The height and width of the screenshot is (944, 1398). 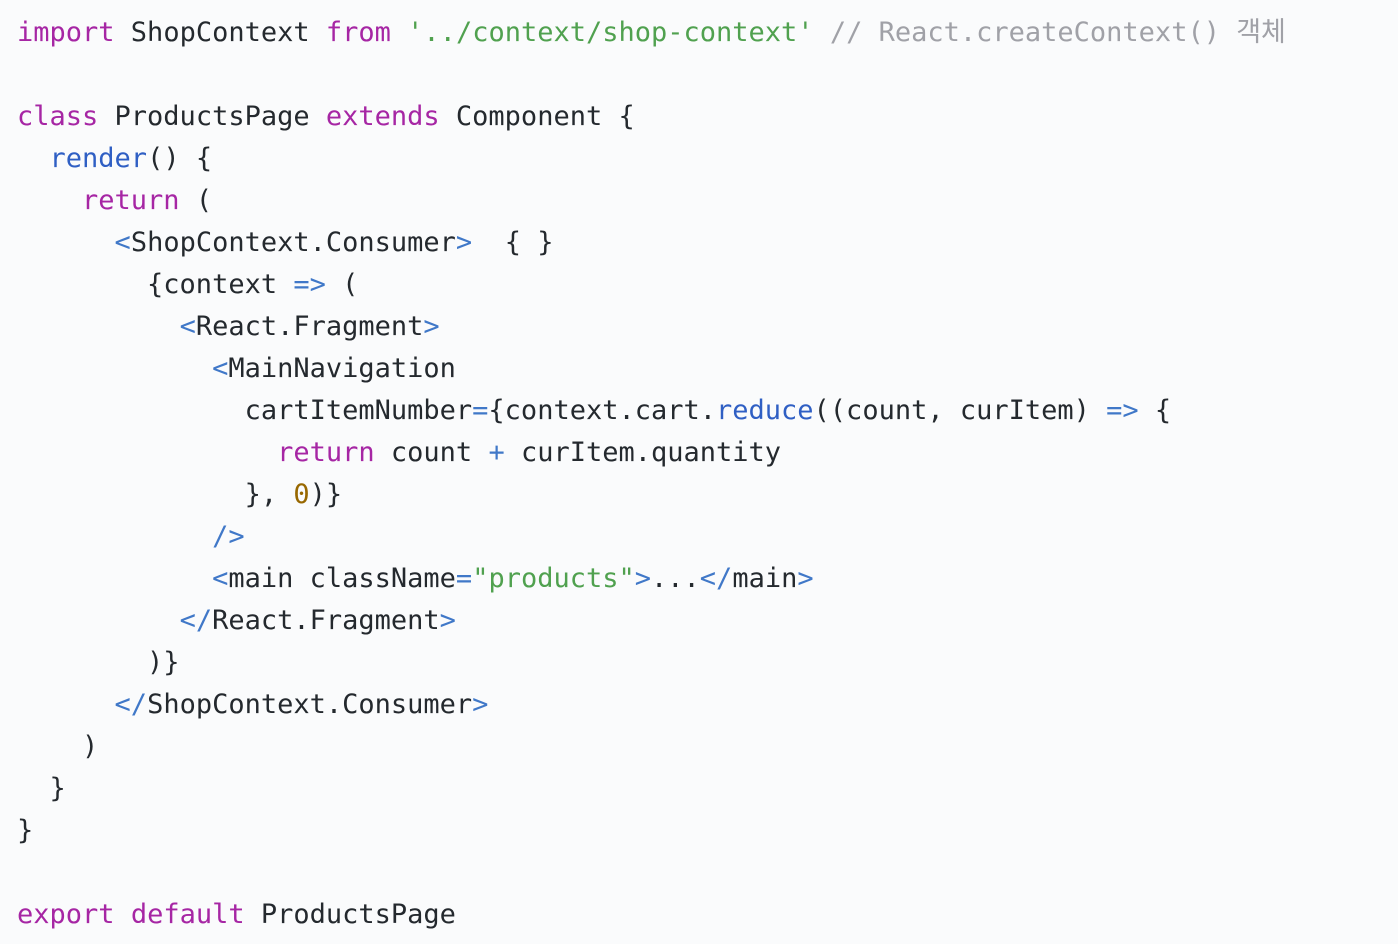 What do you see at coordinates (187, 914) in the screenshot?
I see `code-token-kw: default` at bounding box center [187, 914].